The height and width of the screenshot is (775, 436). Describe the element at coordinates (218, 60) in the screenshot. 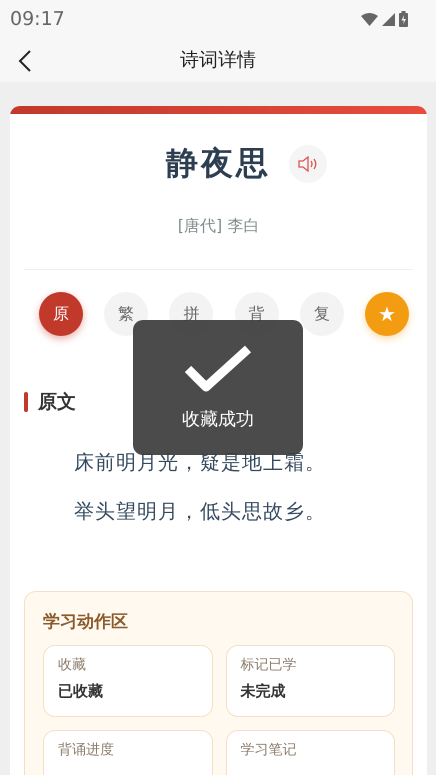

I see `page-title: 诗词详情` at that location.